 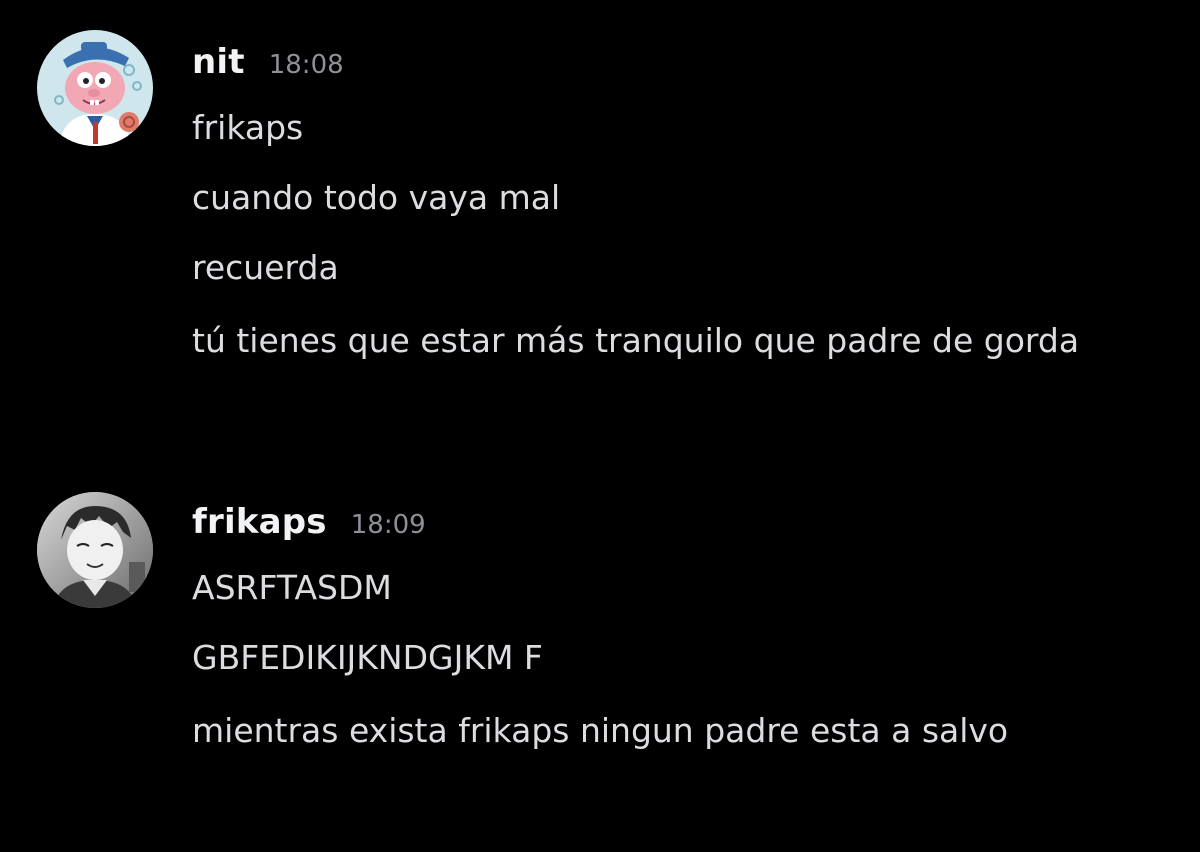 What do you see at coordinates (388, 525) in the screenshot?
I see `timestamp: 18:09` at bounding box center [388, 525].